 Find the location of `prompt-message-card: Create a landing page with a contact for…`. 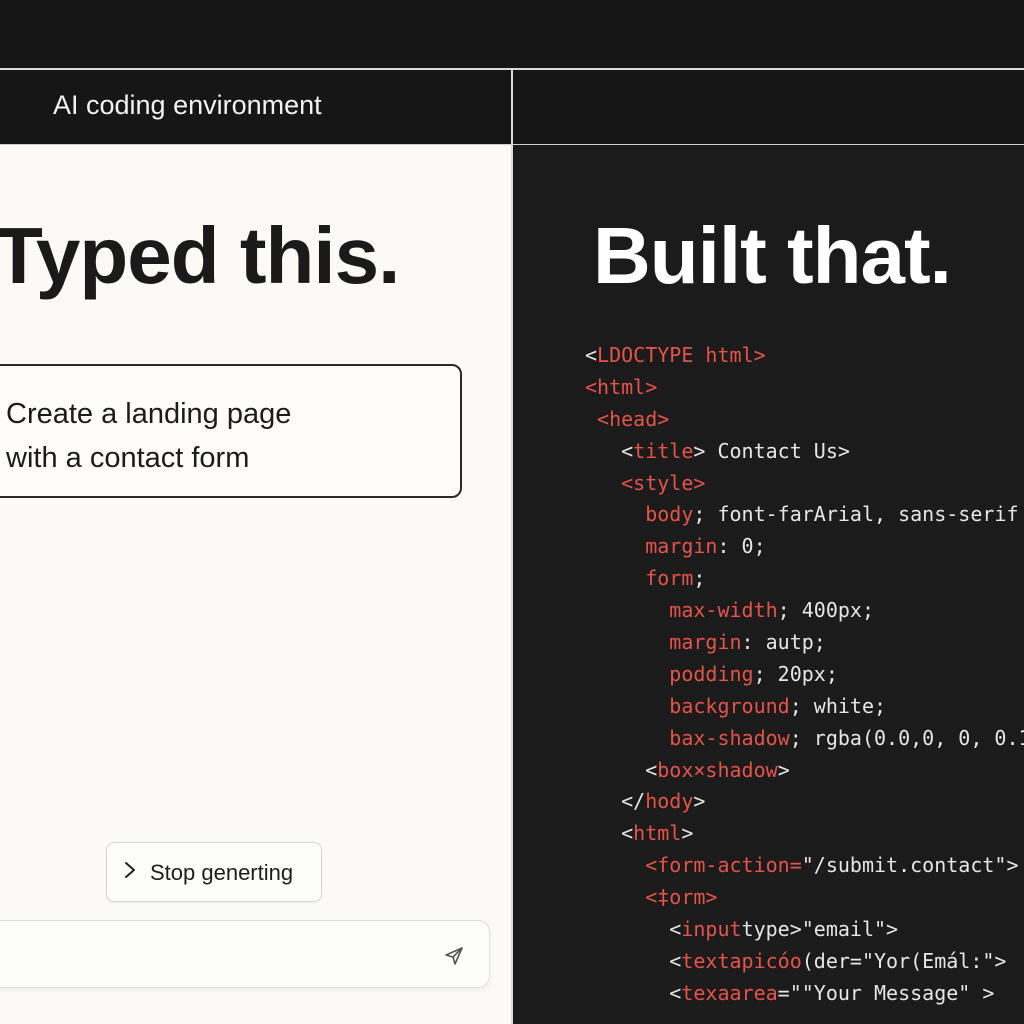

prompt-message-card: Create a landing page with a contact for… is located at coordinates (231, 431).